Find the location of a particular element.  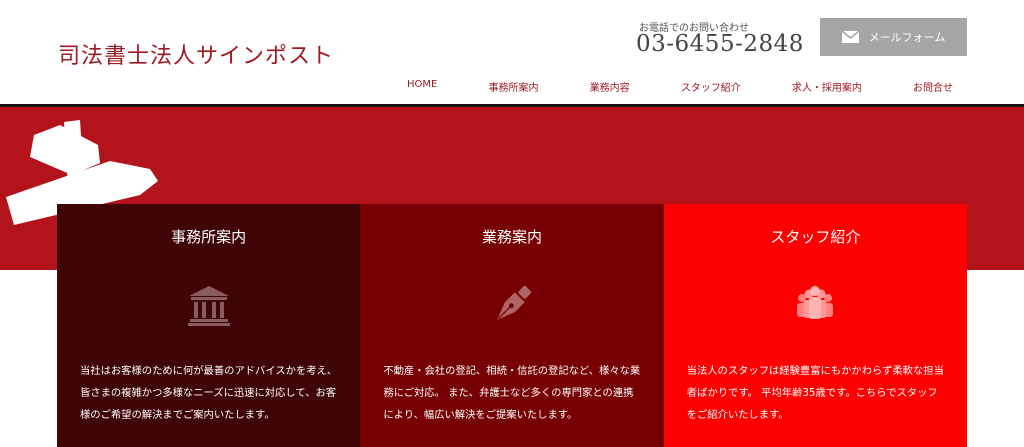

nav-item-staff: スタッフ紹介 is located at coordinates (711, 87).